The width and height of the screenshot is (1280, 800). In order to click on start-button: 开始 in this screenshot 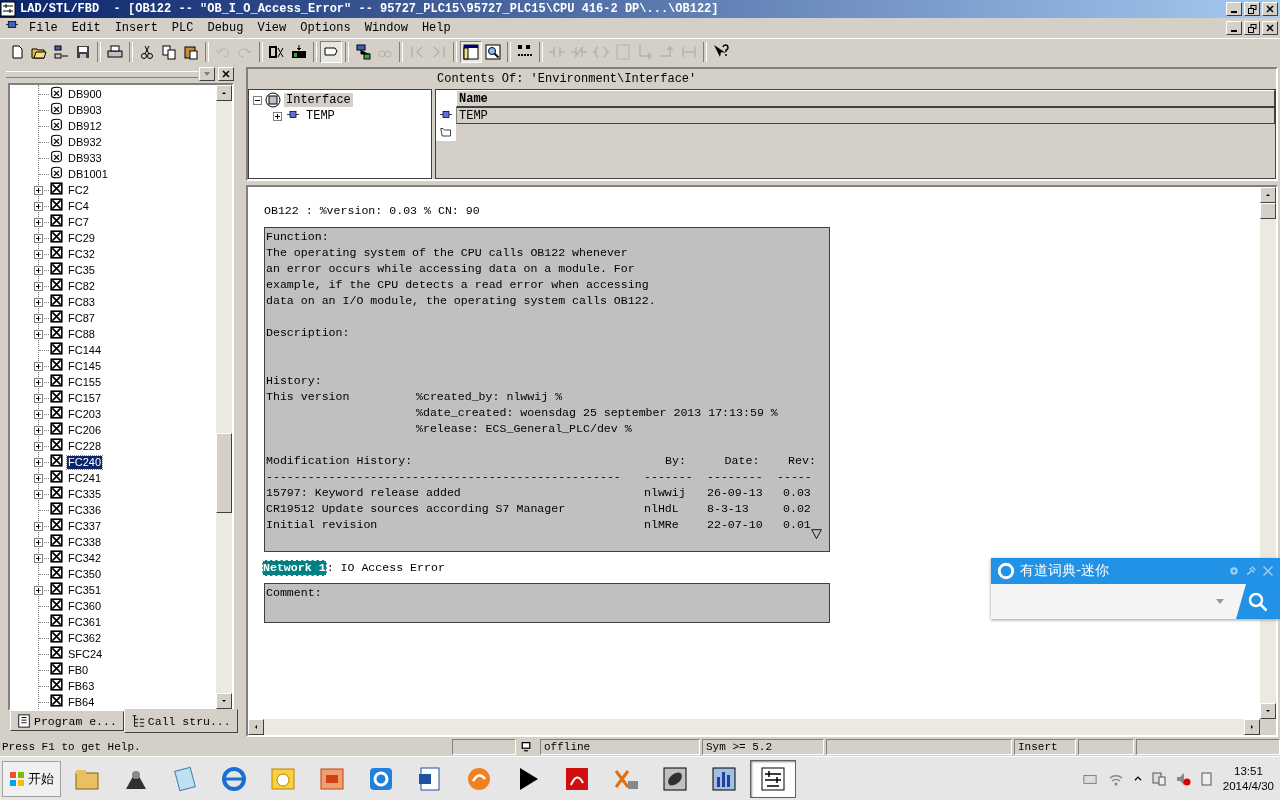, I will do `click(31, 778)`.